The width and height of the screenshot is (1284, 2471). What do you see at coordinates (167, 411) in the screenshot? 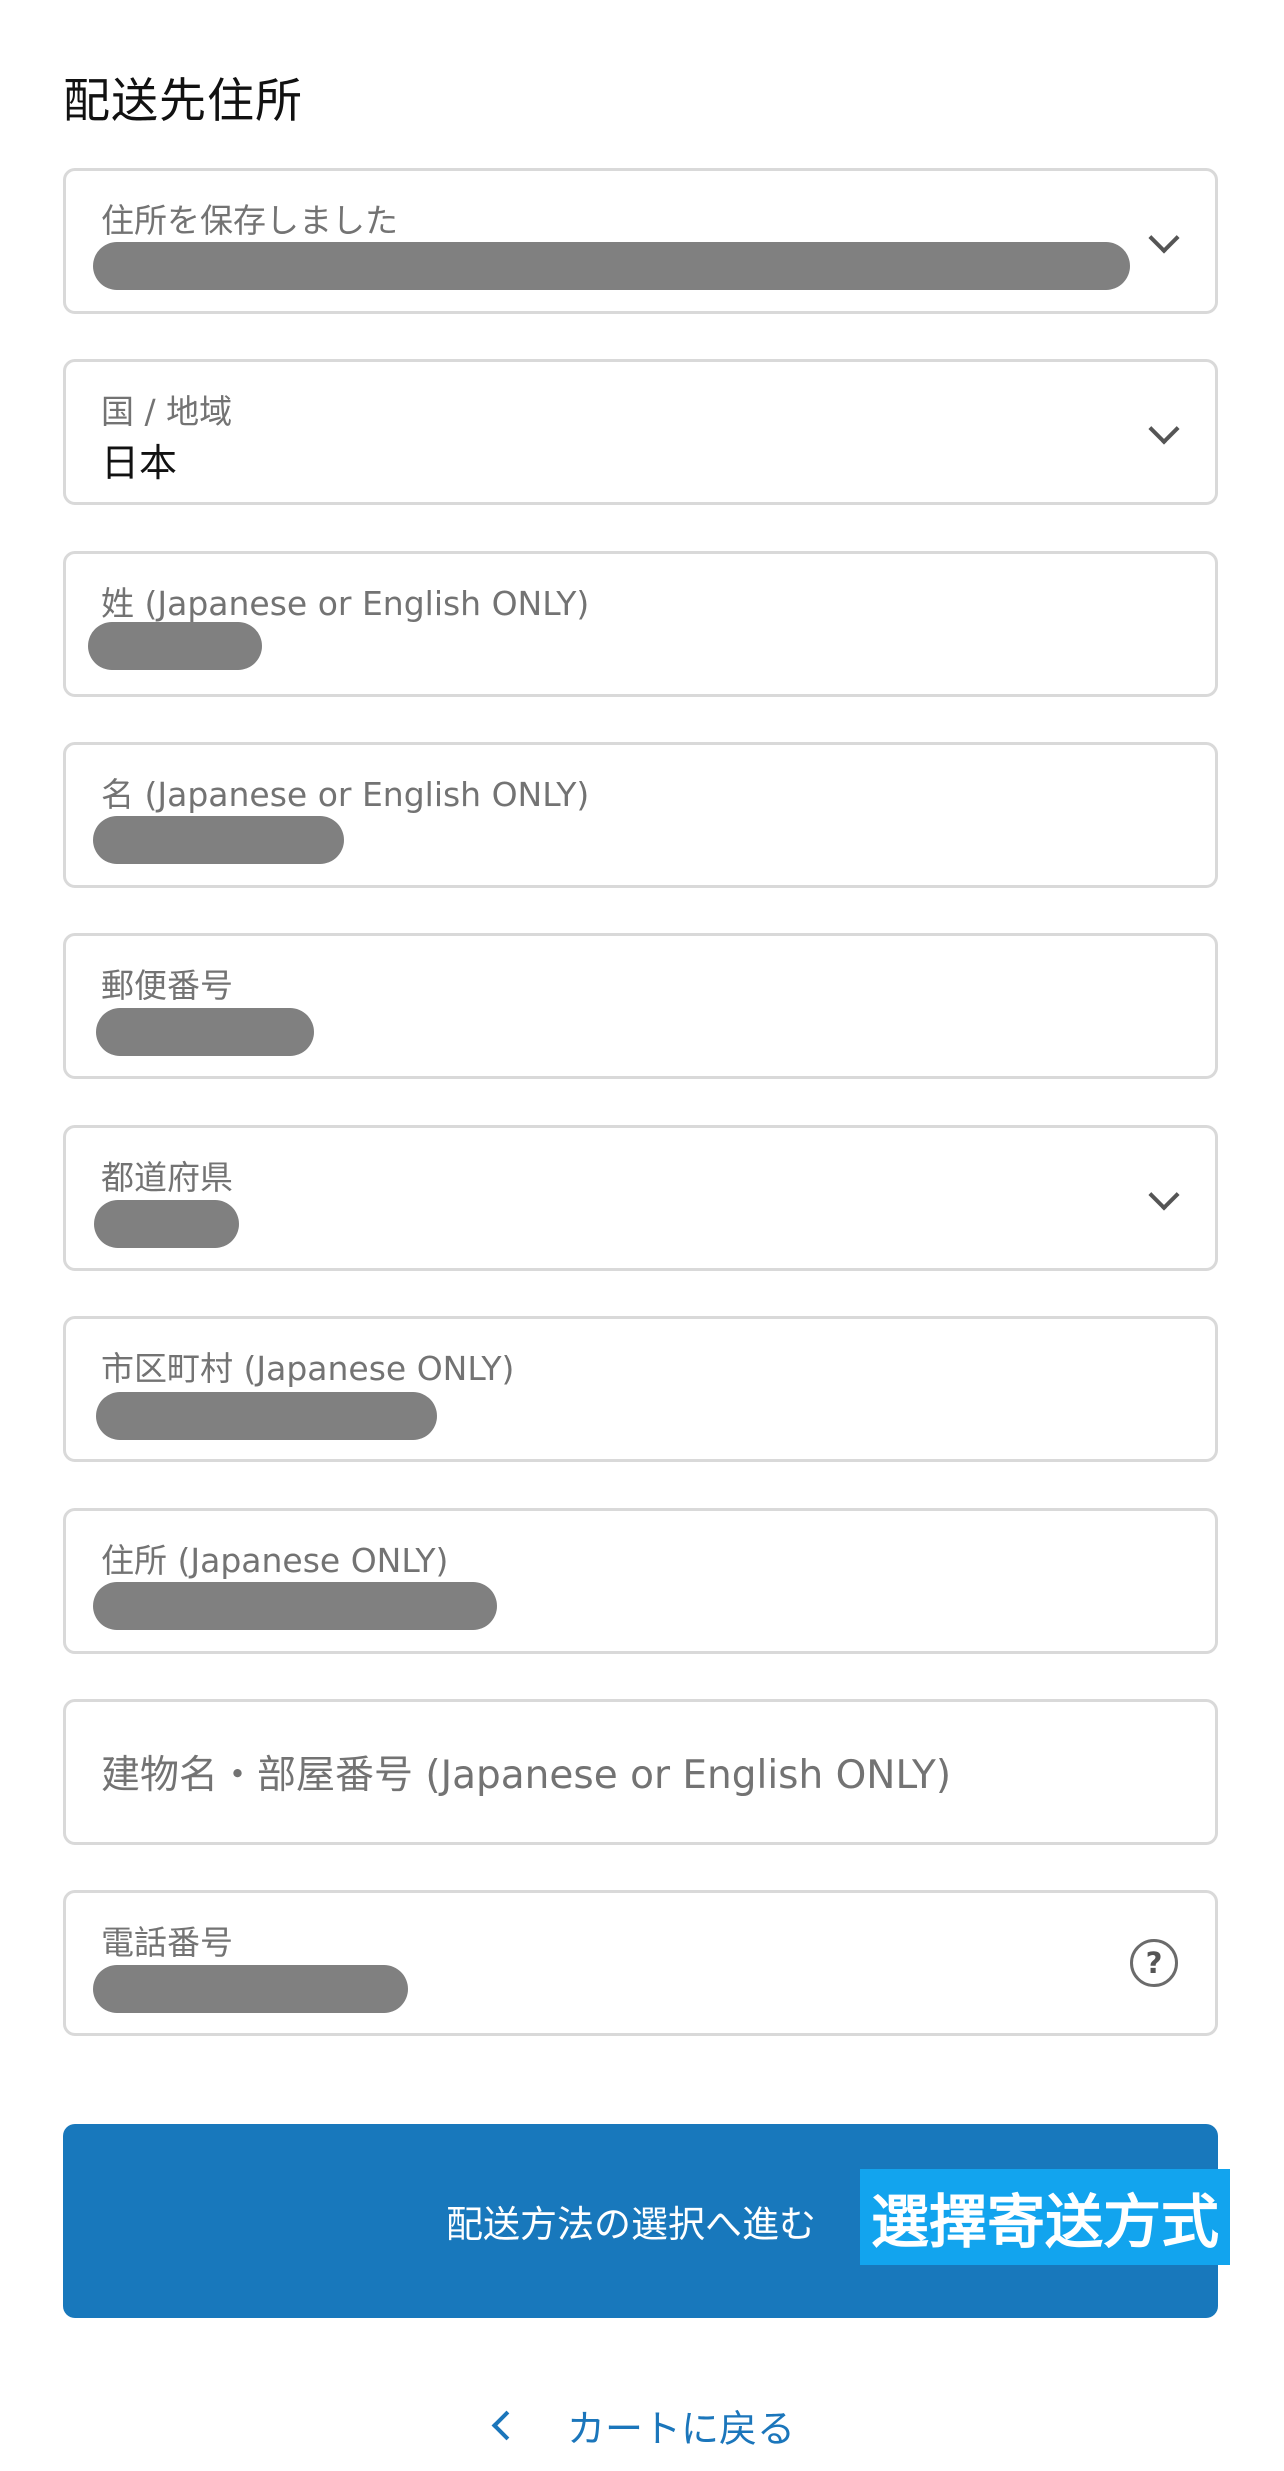
I see `country-label: 国 / 地域` at bounding box center [167, 411].